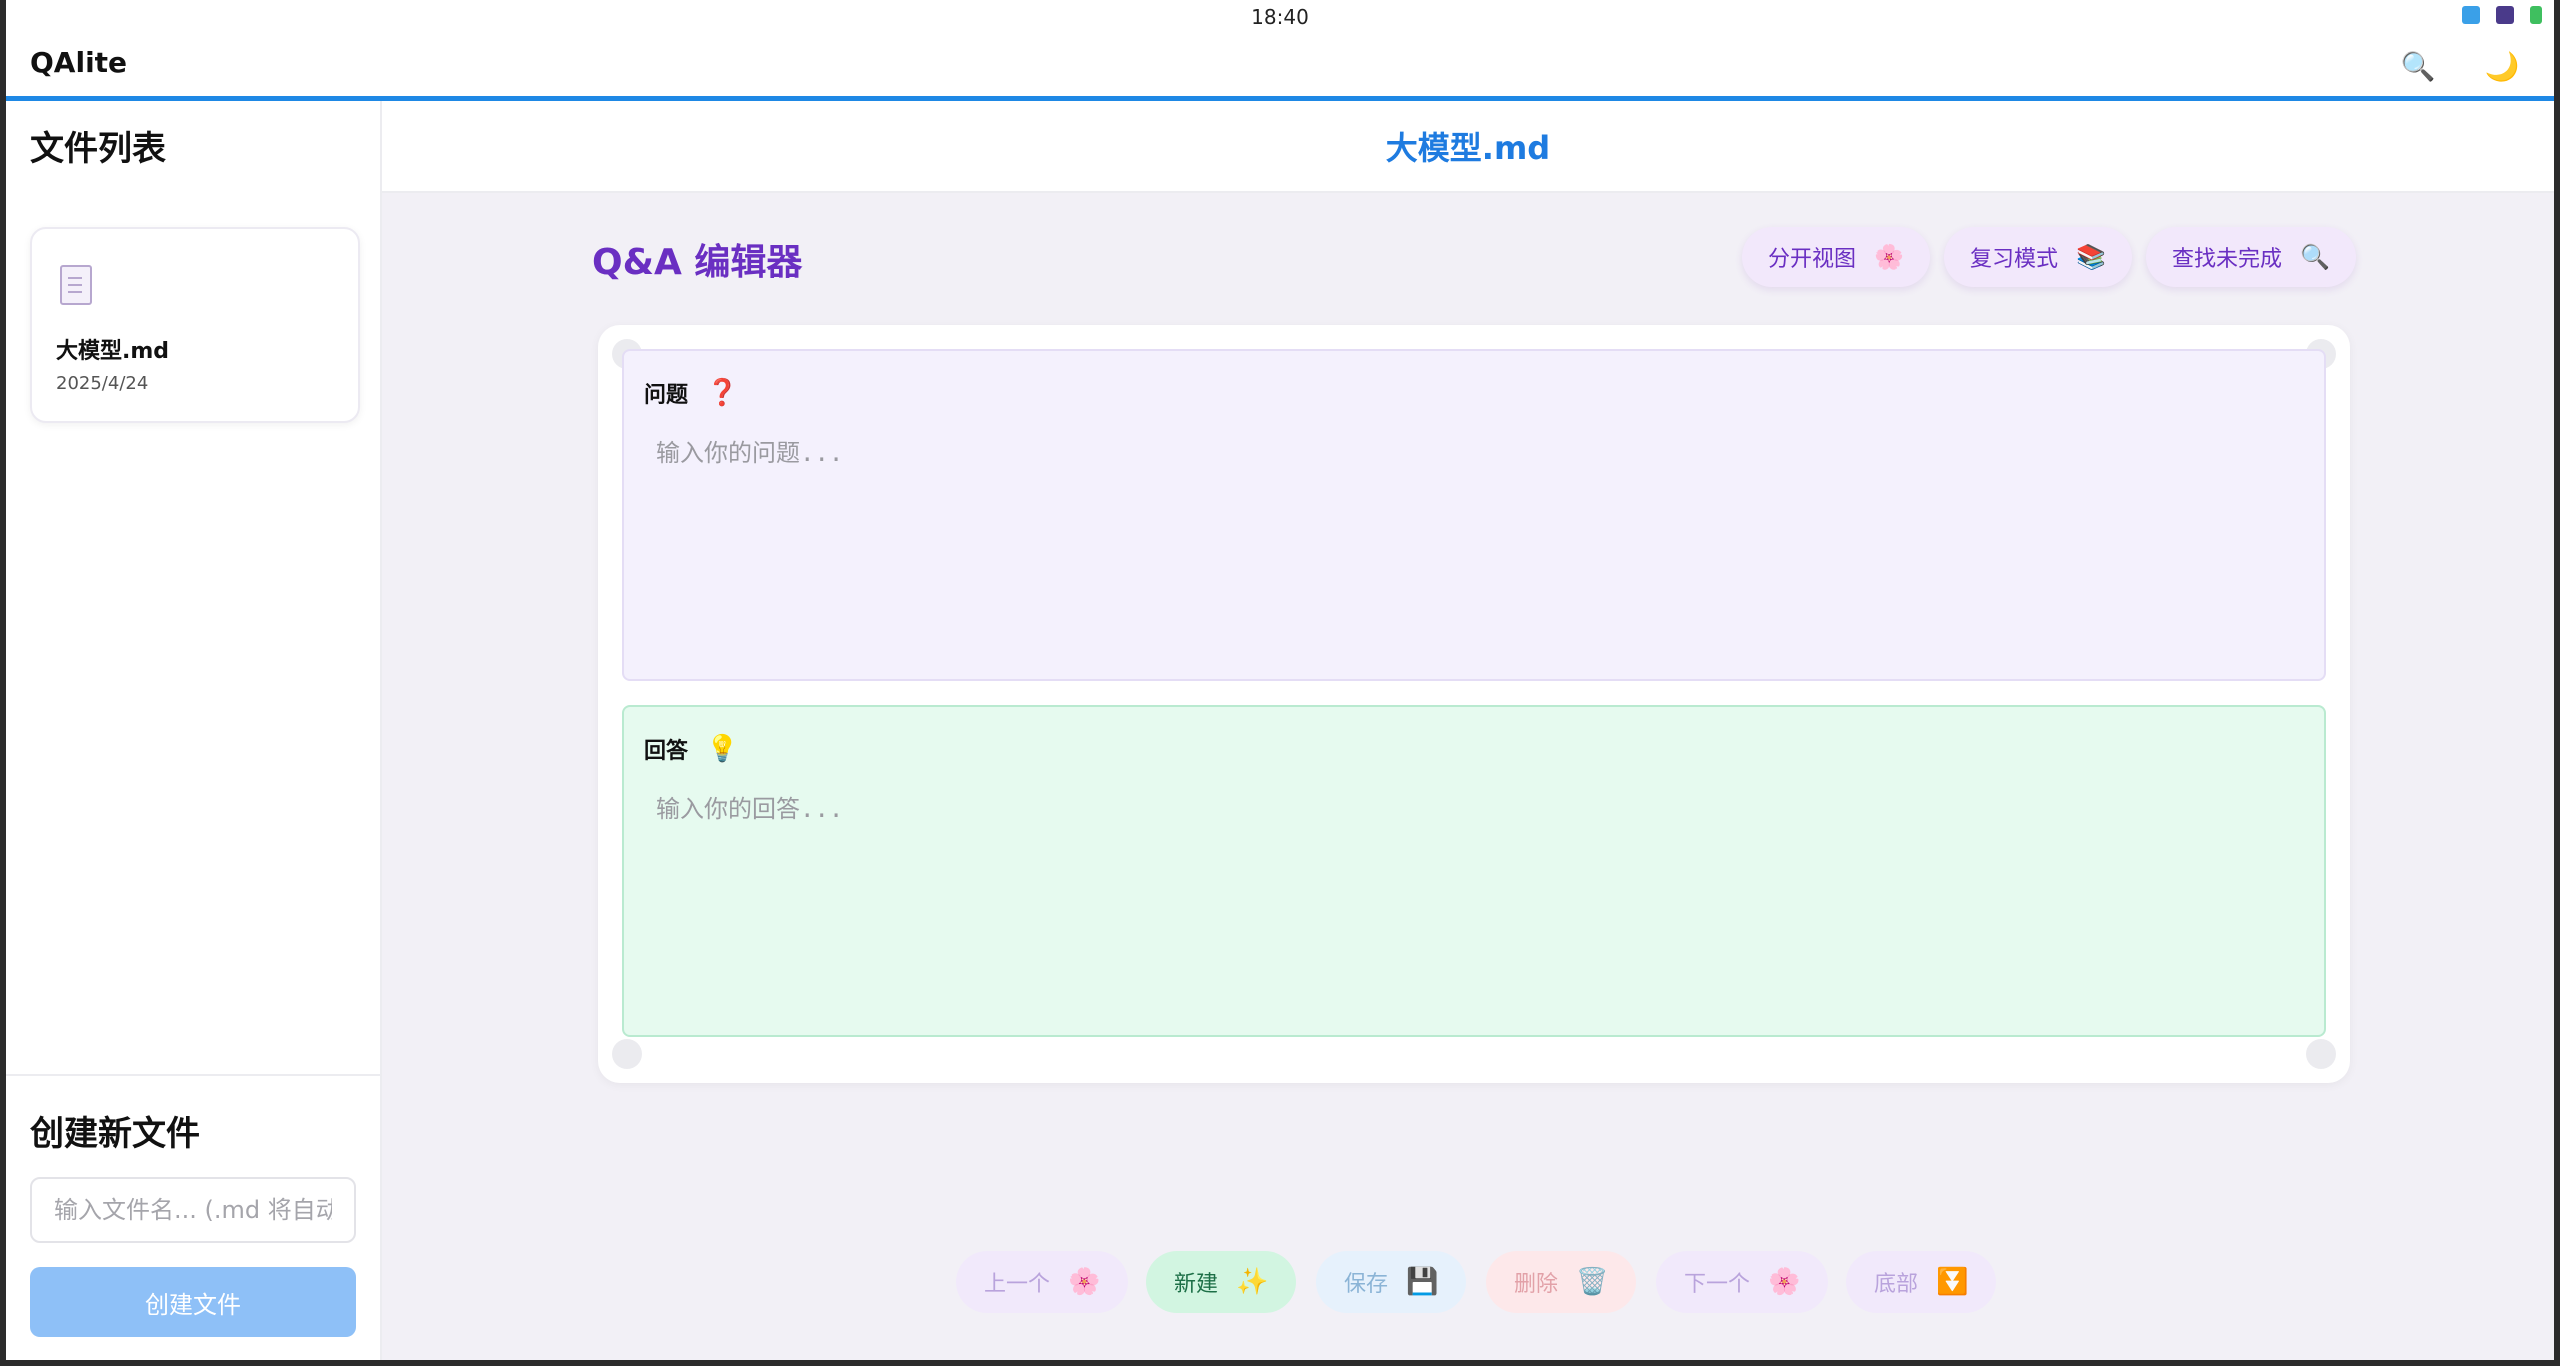 The image size is (2560, 1366). I want to click on system-status-bar: 18:40, so click(1280, 17).